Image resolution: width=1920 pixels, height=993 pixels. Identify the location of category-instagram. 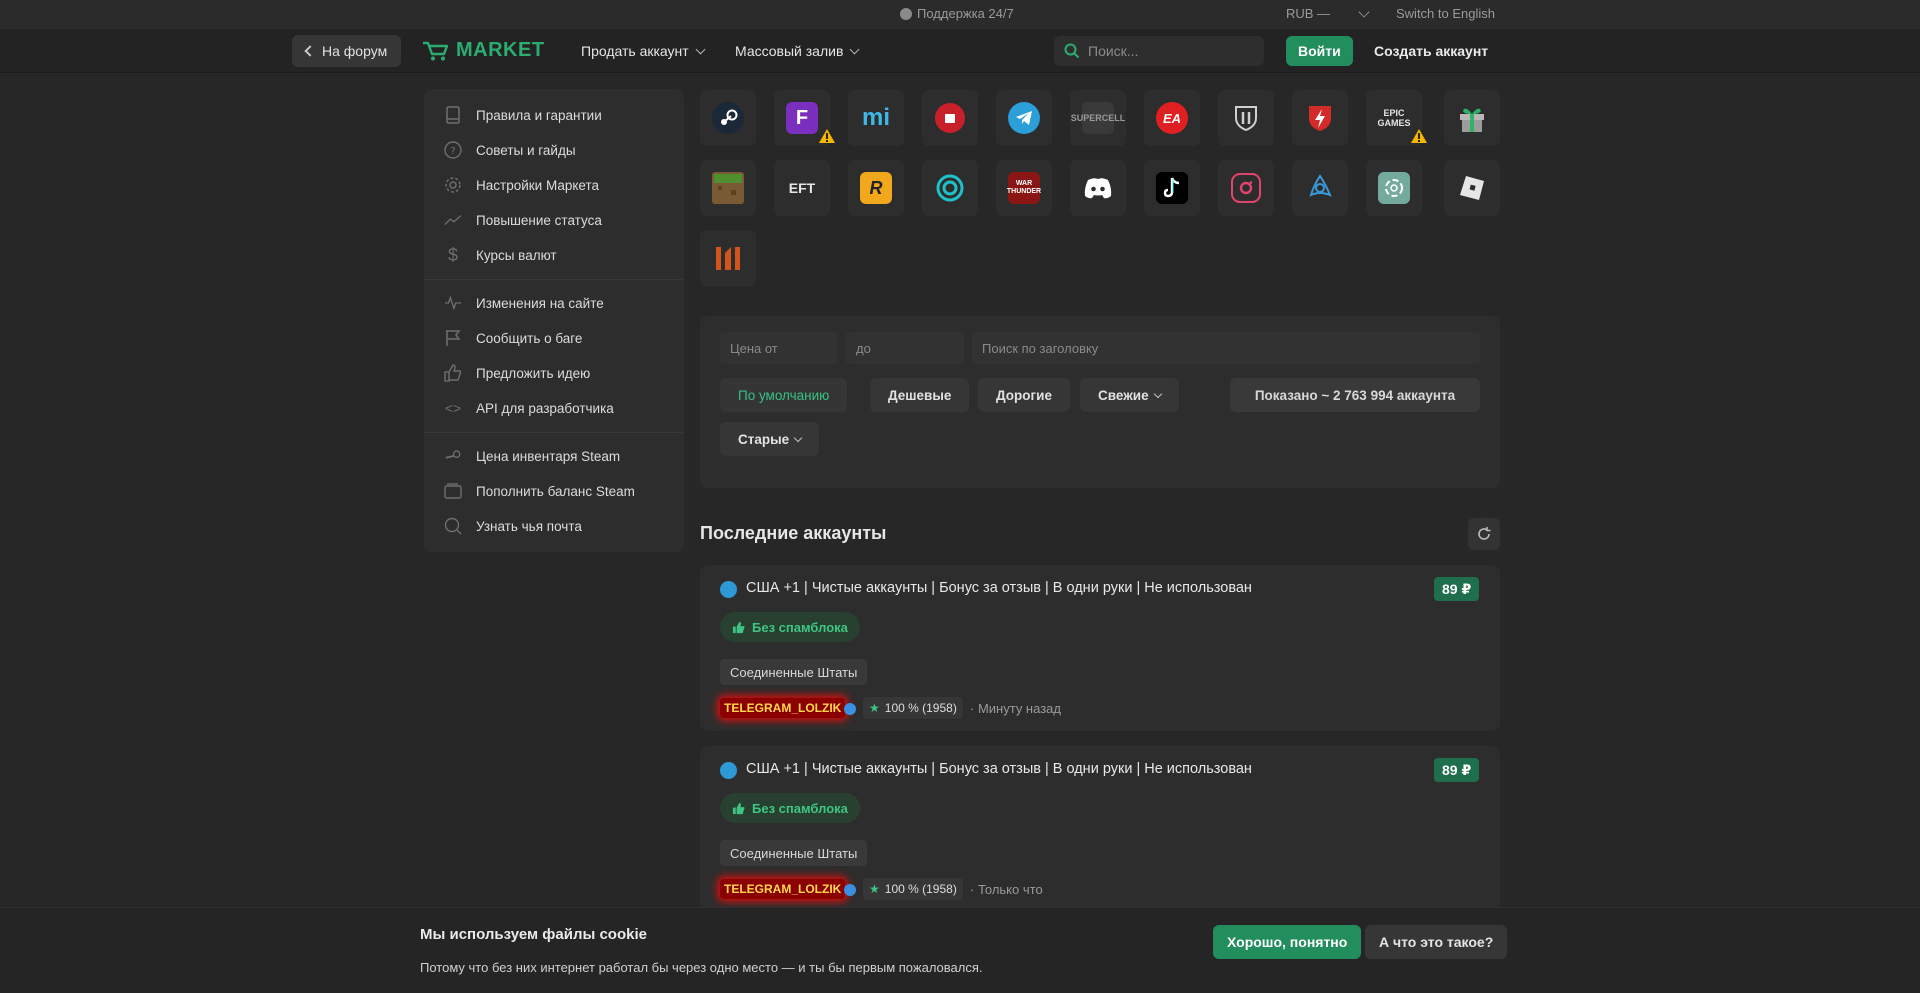
(1246, 188).